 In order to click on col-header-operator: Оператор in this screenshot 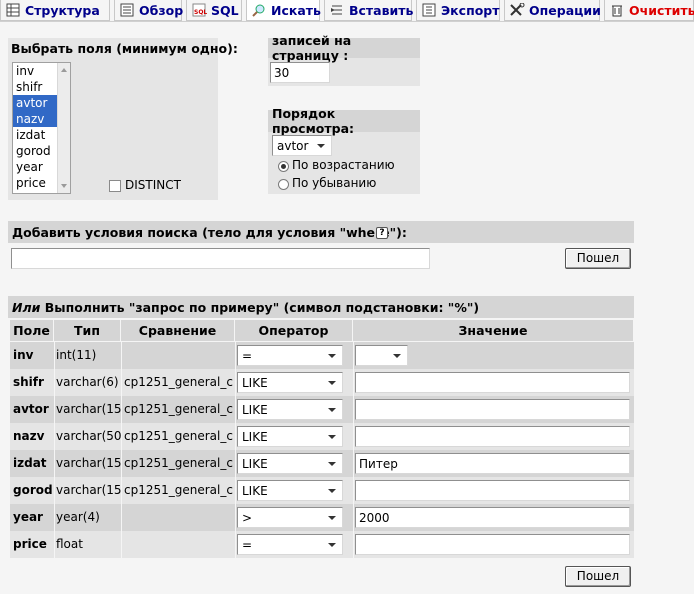, I will do `click(294, 330)`.